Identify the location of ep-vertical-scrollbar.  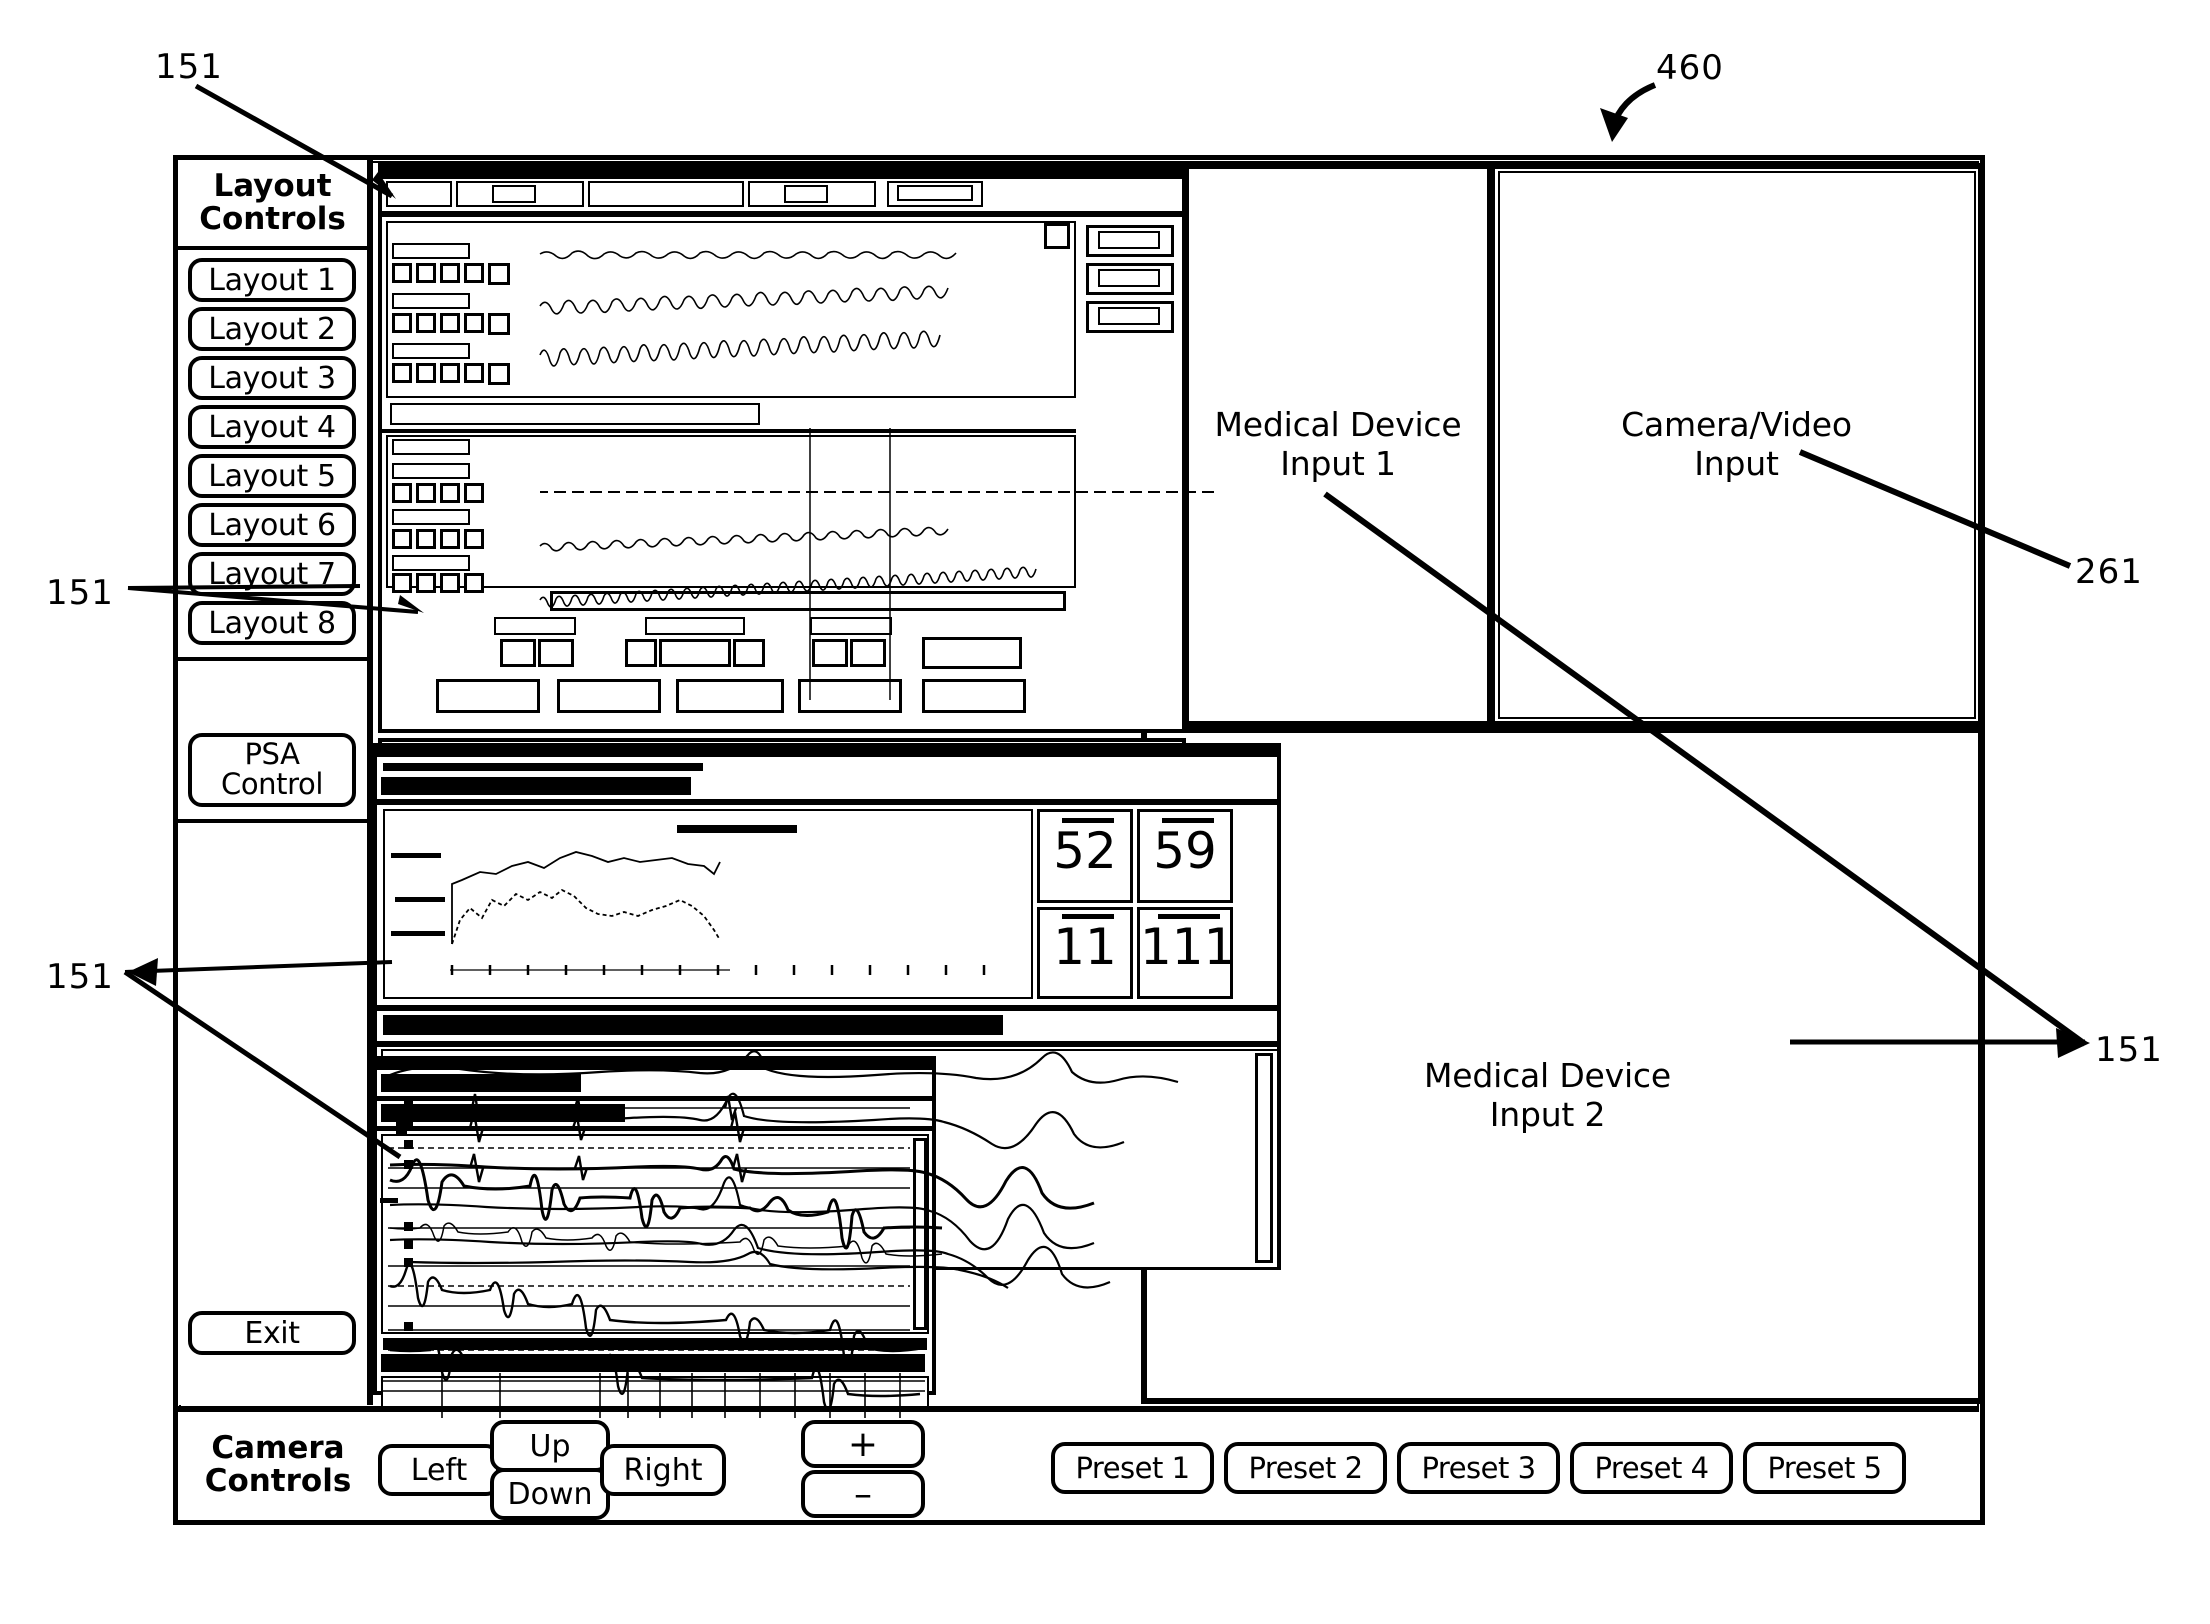
(920, 1234).